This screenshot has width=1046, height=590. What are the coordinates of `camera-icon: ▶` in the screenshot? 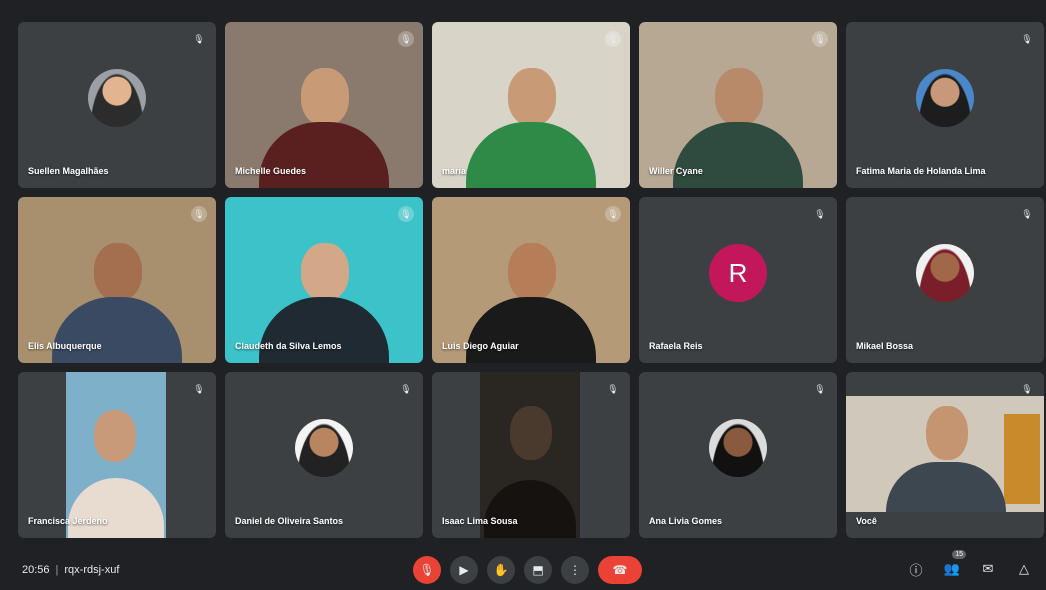 It's located at (464, 570).